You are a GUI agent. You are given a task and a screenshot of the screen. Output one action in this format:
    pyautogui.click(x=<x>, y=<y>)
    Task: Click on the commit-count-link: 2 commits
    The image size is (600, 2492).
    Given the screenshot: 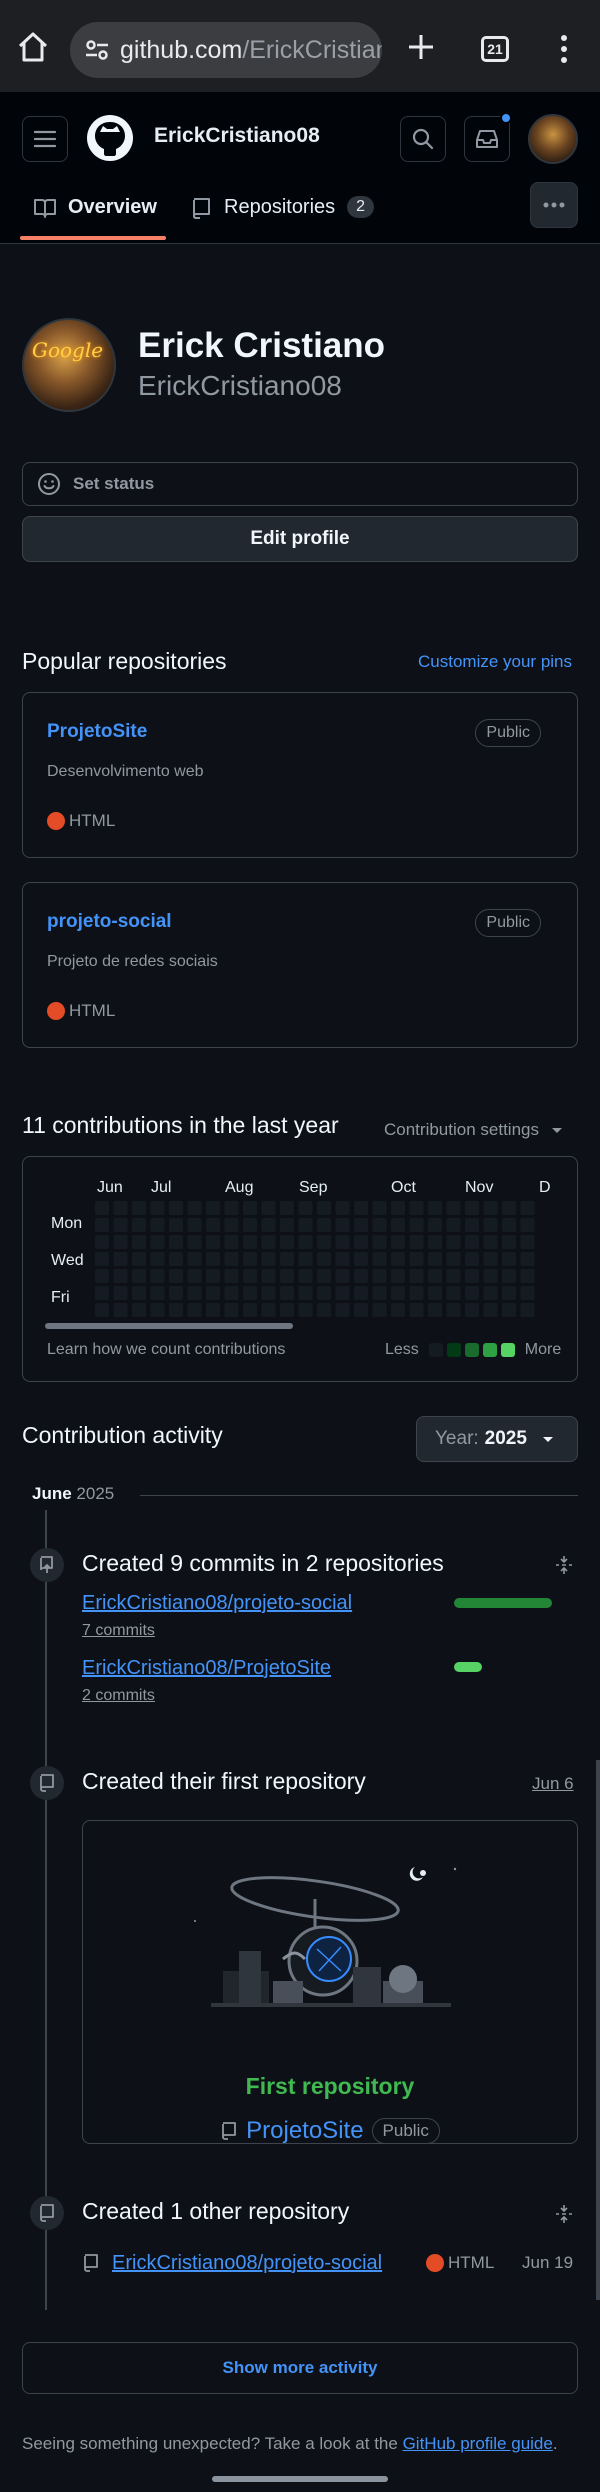 What is the action you would take?
    pyautogui.click(x=118, y=1696)
    